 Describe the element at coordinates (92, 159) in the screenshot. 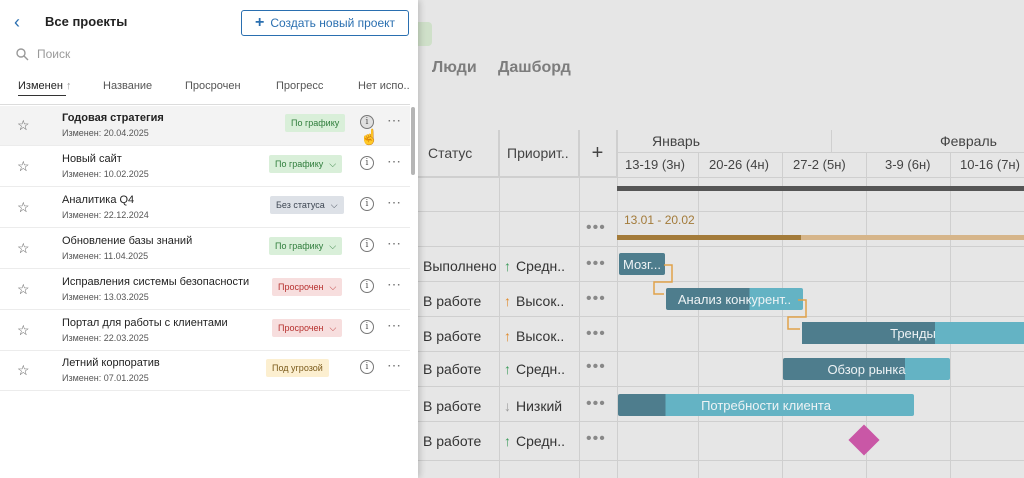

I see `project-name: Новый сайт` at that location.